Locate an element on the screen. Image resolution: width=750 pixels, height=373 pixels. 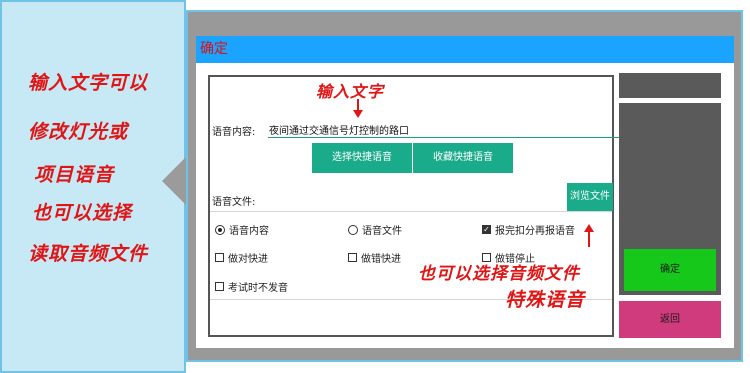
report-then-voice-checkbox: ✓ 报完扣分再报语音 is located at coordinates (528, 229).